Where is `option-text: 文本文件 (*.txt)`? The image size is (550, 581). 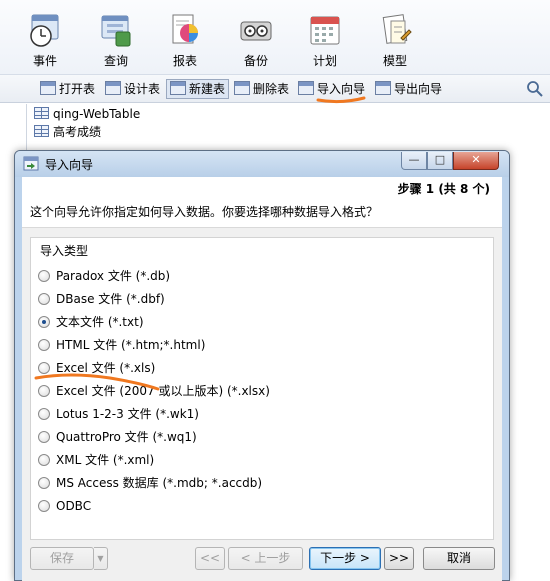
option-text: 文本文件 (*.txt) is located at coordinates (154, 322).